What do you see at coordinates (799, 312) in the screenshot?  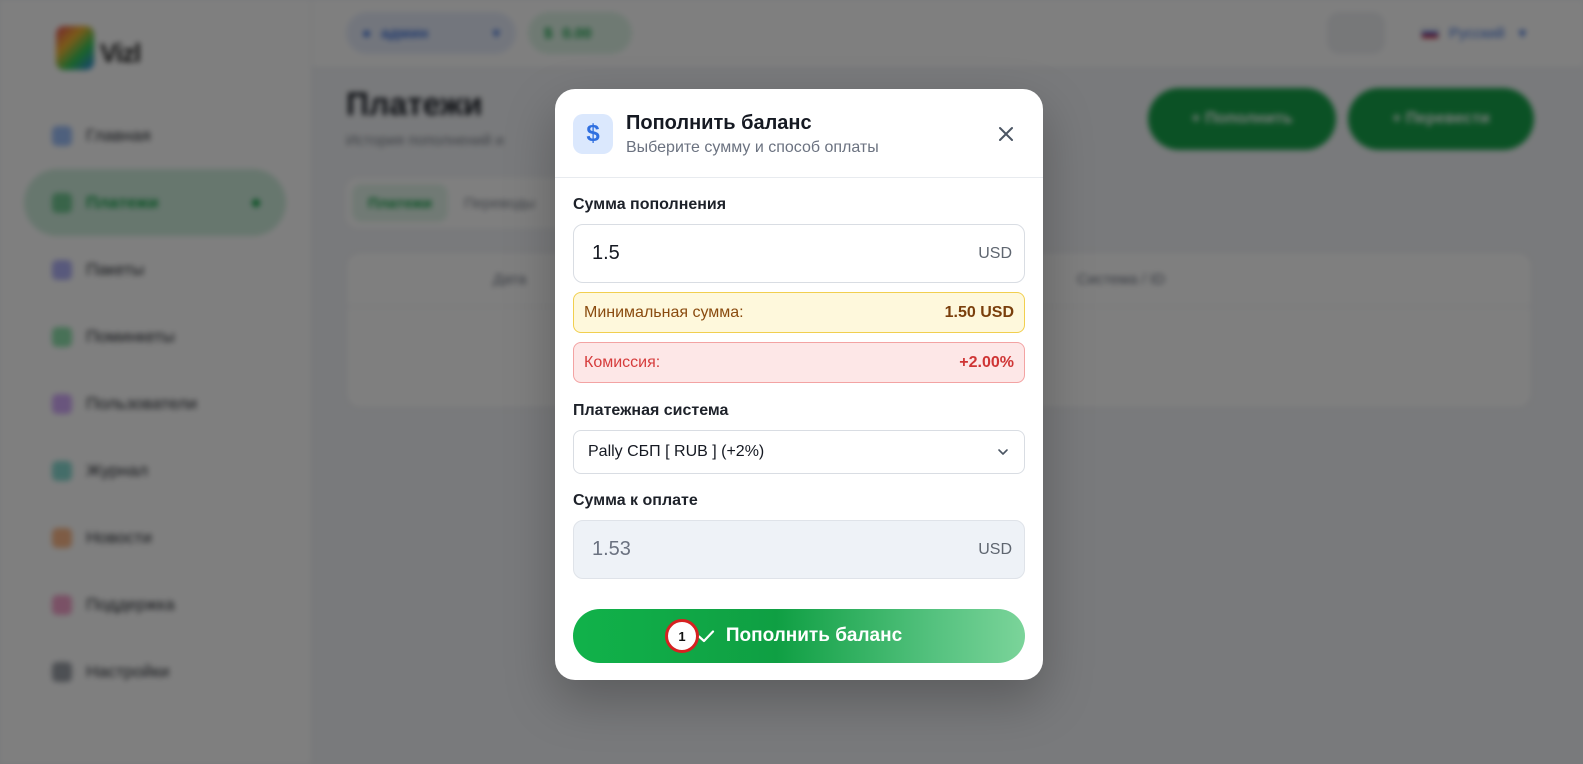 I see `min-amount-notice: Минимальная сумма: 1.50 USD` at bounding box center [799, 312].